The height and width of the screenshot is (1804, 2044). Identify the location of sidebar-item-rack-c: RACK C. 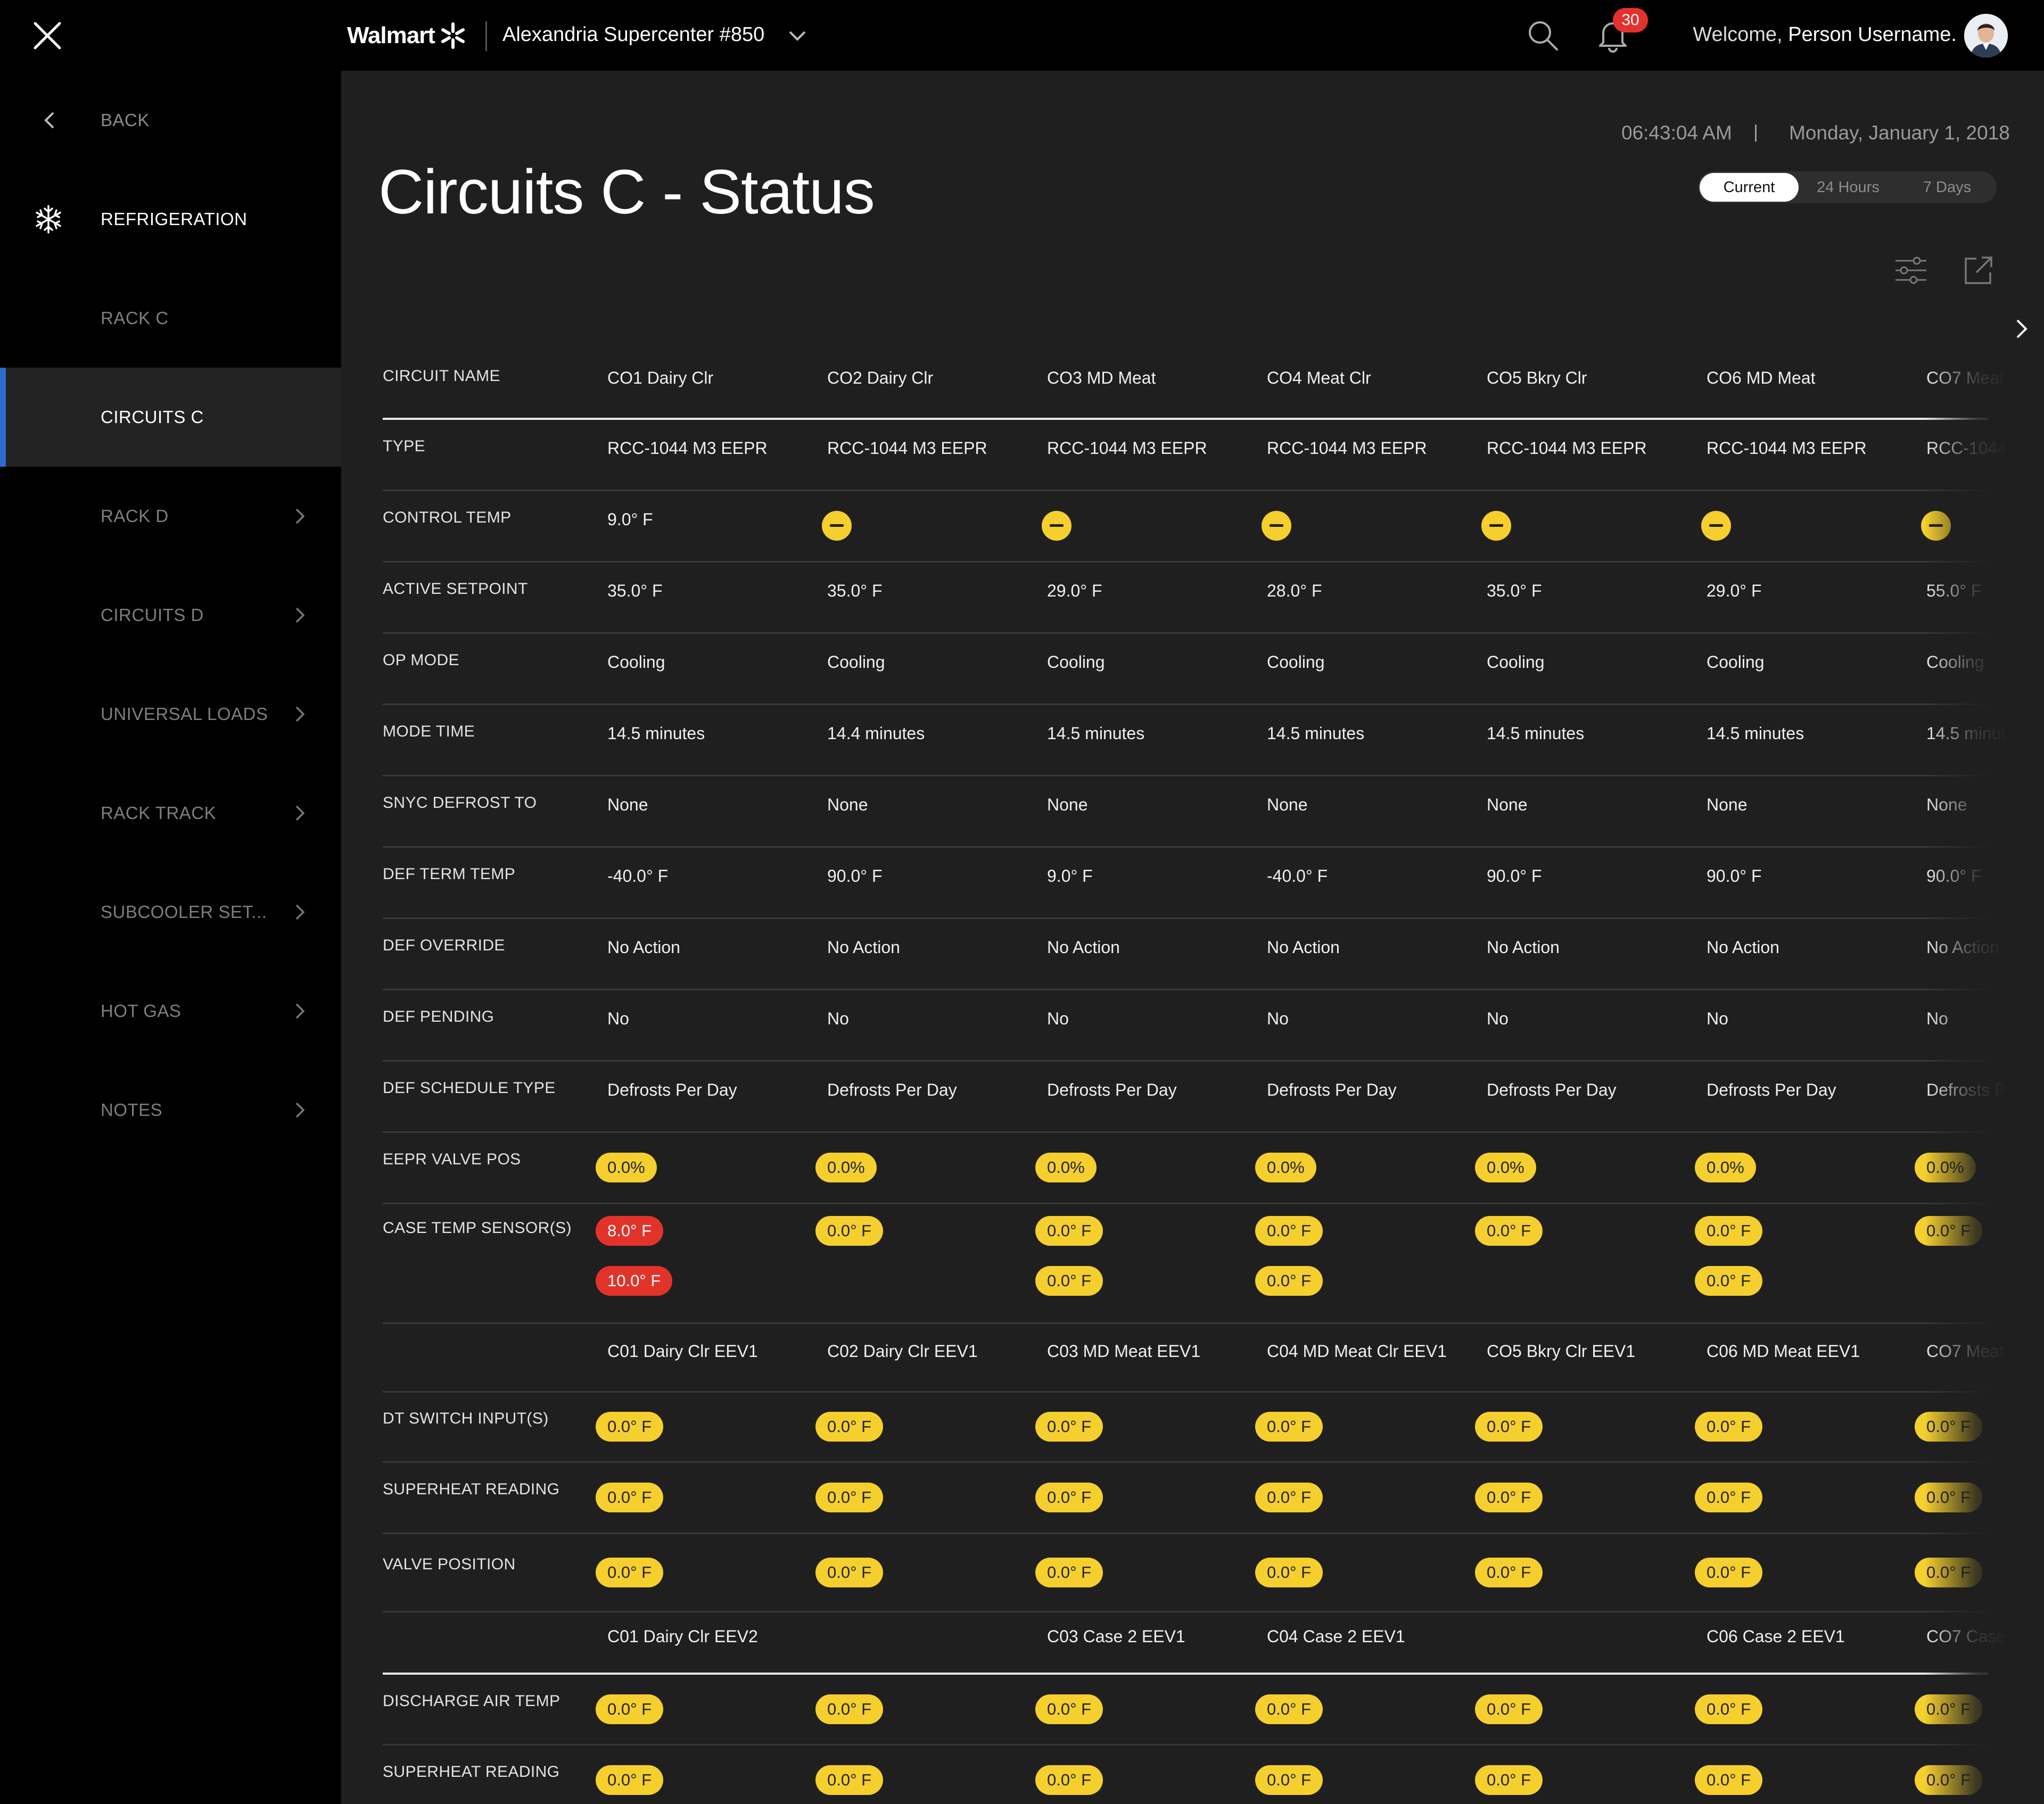
(170, 318).